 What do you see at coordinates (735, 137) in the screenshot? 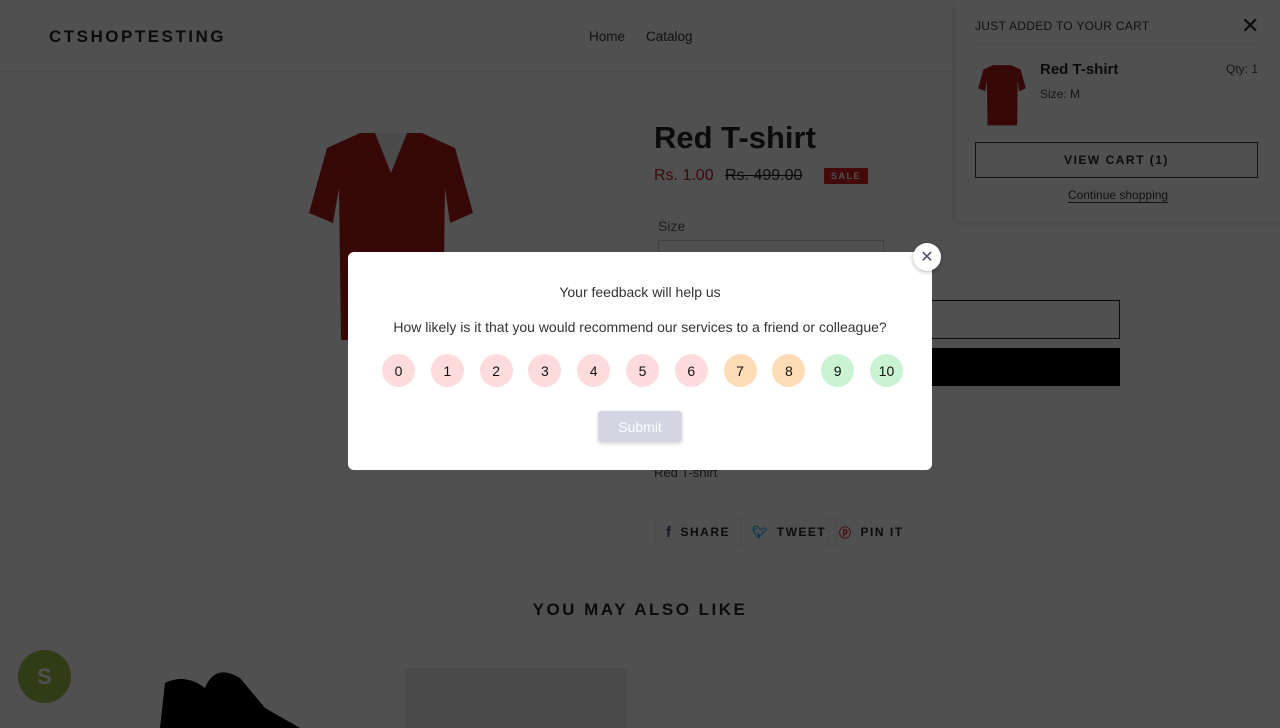
I see `product-title: Red T-shirt` at bounding box center [735, 137].